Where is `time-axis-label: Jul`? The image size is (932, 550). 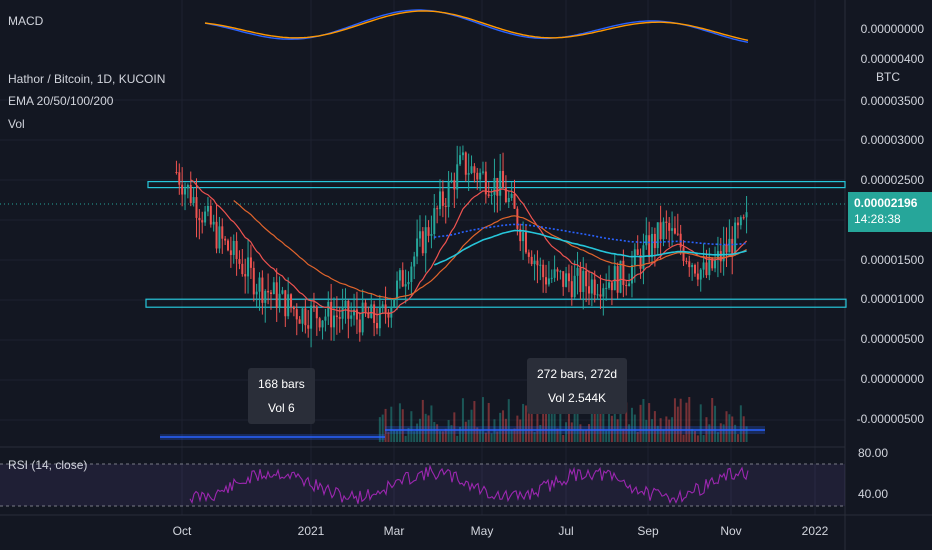 time-axis-label: Jul is located at coordinates (566, 531).